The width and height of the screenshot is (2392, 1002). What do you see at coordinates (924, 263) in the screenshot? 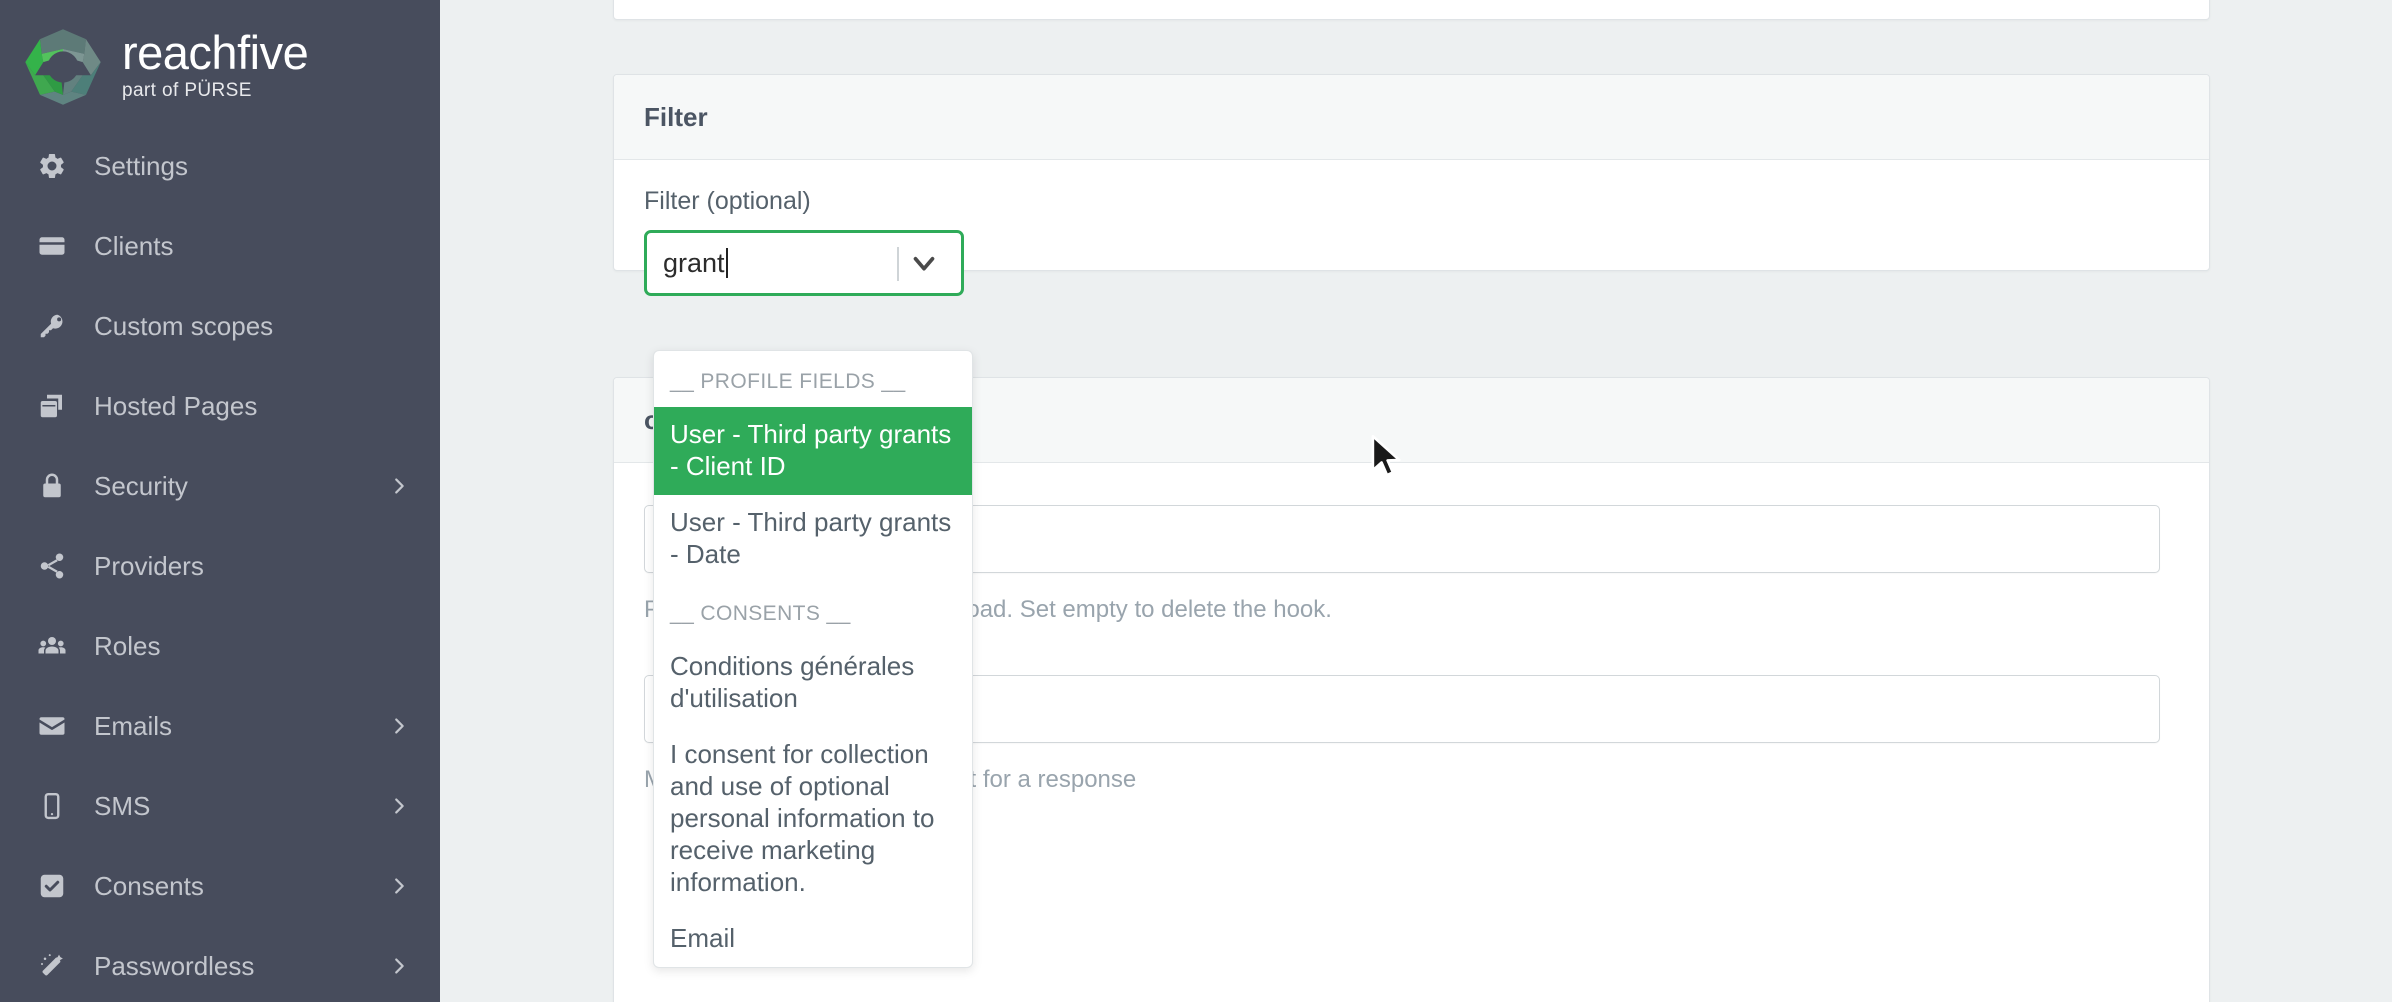
I see `chevron-down-icon` at bounding box center [924, 263].